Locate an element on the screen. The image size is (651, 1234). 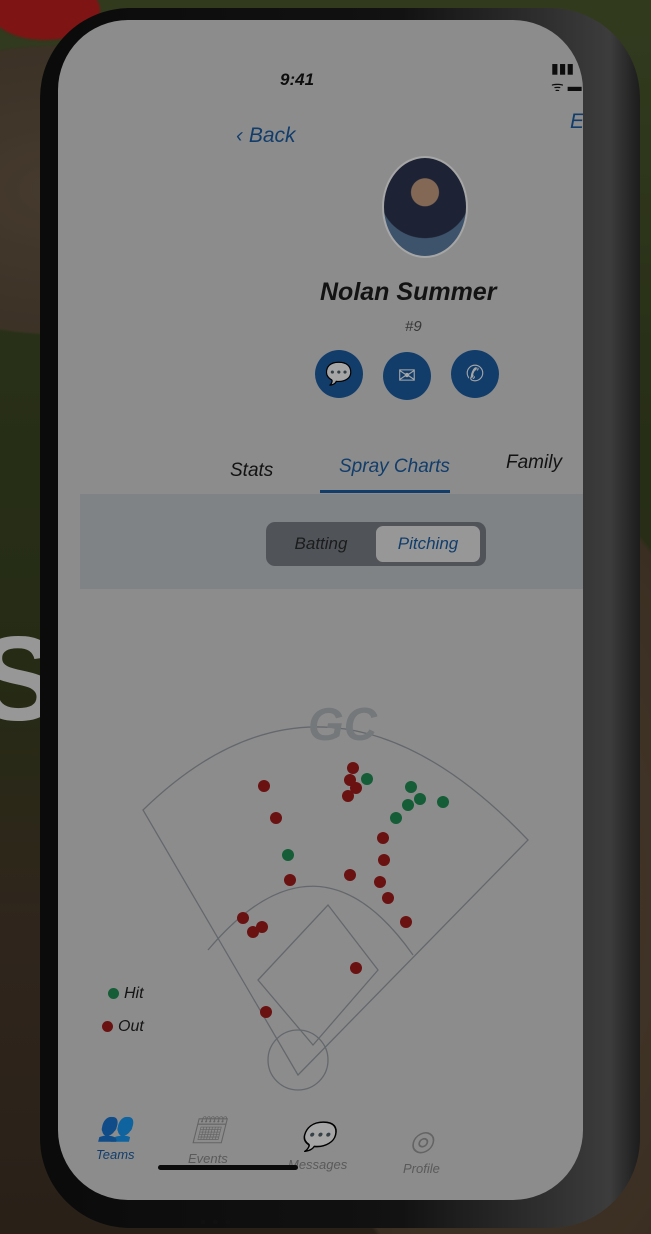
chat-icon: 💬 is located at coordinates (339, 373).